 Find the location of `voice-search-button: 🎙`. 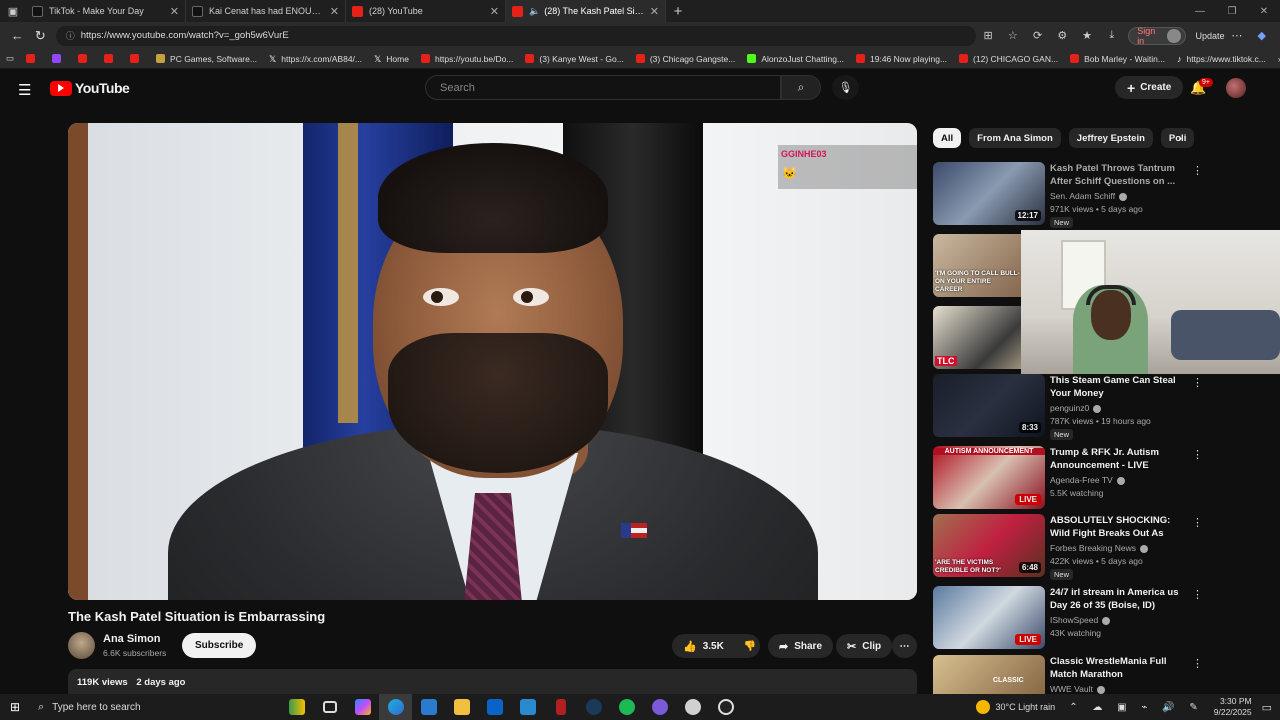

voice-search-button: 🎙 is located at coordinates (845, 87).